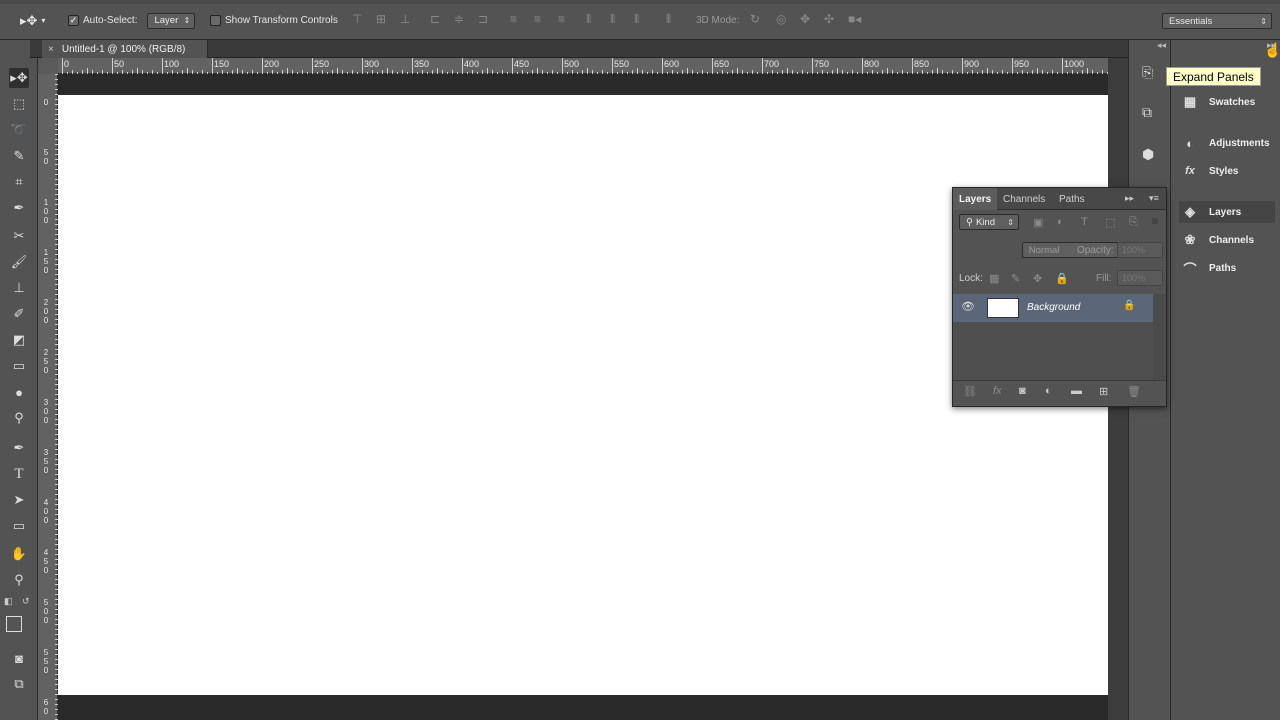 This screenshot has width=1280, height=720. I want to click on dock-item-adjustments: ◐ Adjustments, so click(1227, 143).